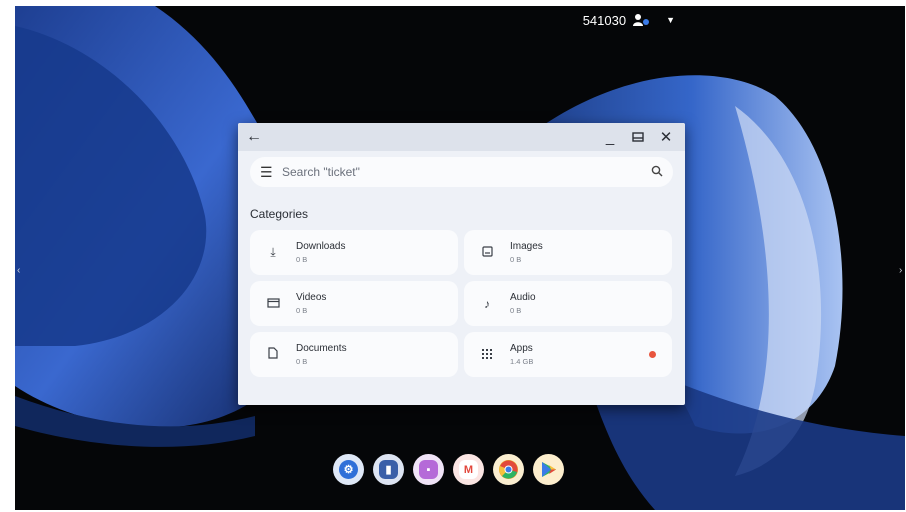  Describe the element at coordinates (629, 20) in the screenshot. I see `status-bar: 541030 ▼` at that location.